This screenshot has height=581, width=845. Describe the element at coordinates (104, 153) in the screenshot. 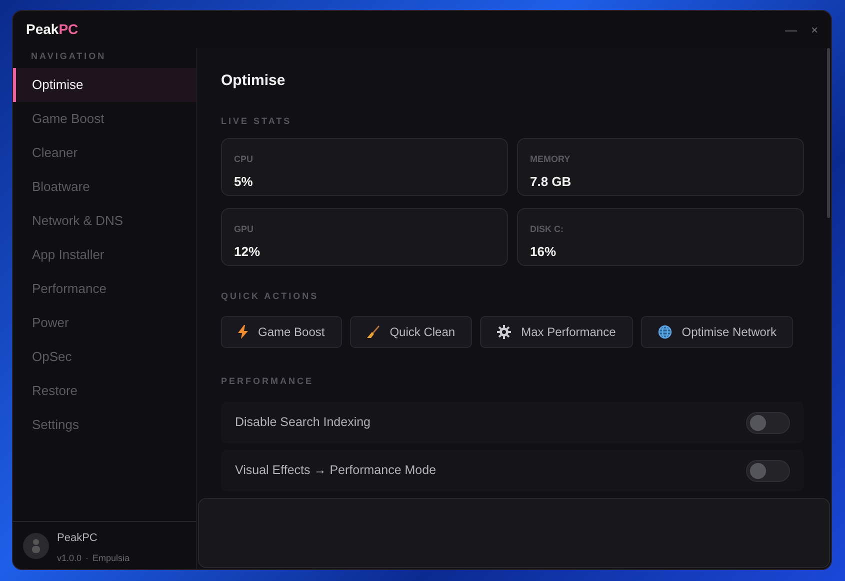

I see `sidebar-item: Cleaner` at that location.